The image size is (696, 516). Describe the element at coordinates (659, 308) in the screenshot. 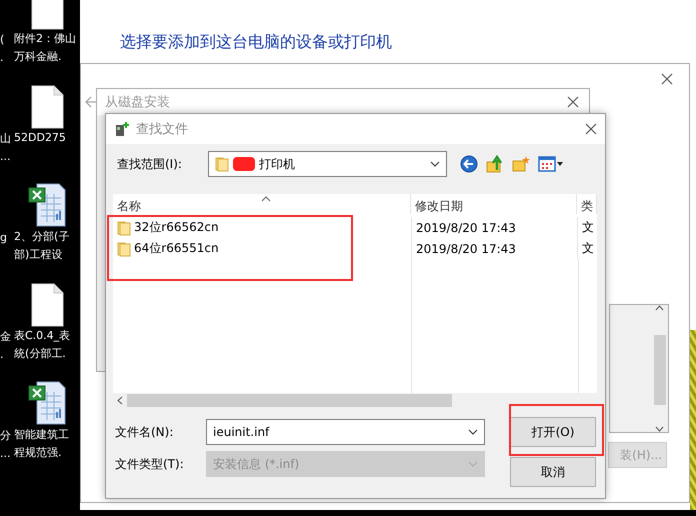

I see `scroll-up-icon` at that location.